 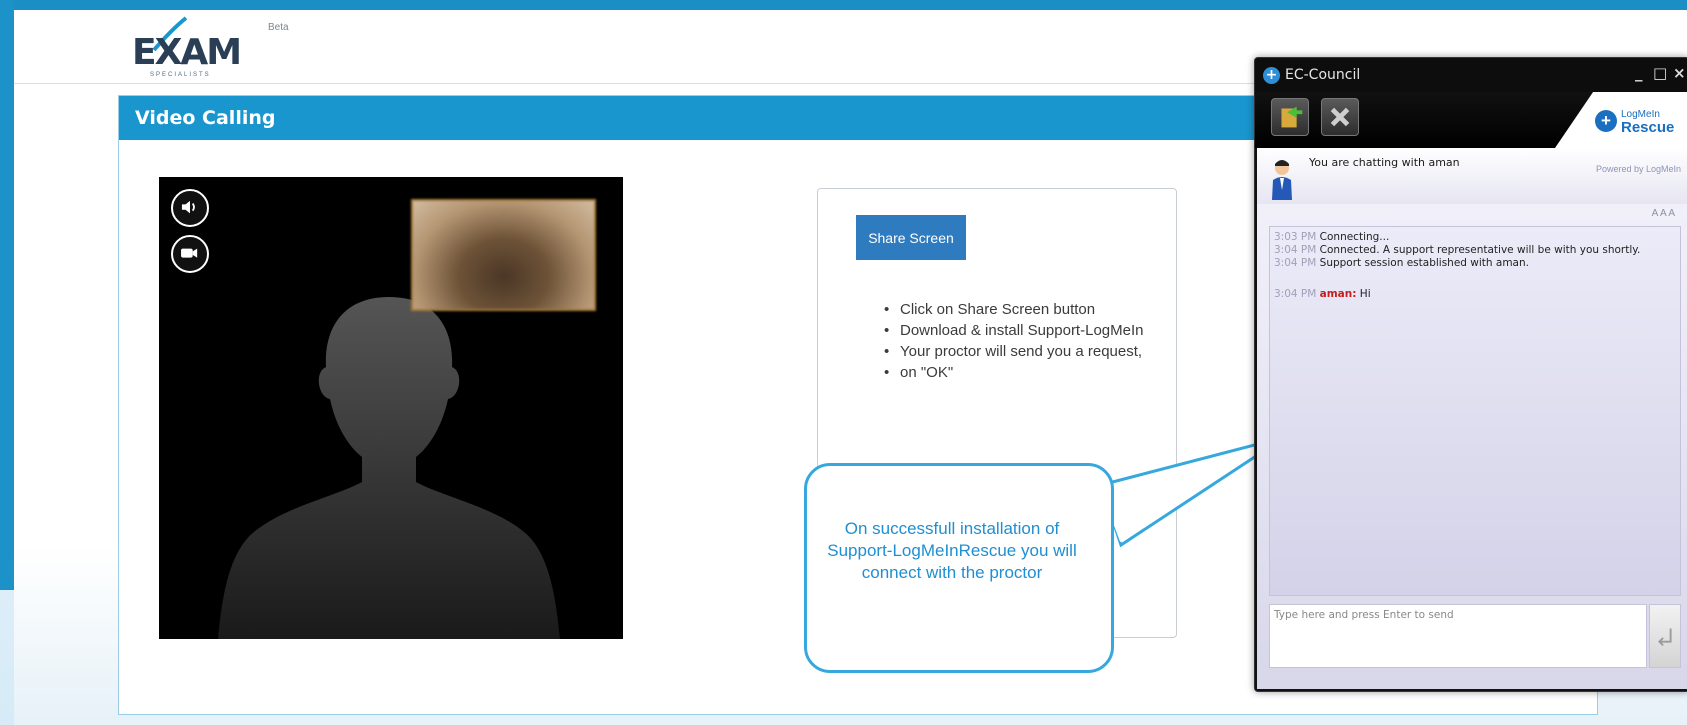 I want to click on font-size-control: A A A, so click(x=1663, y=213).